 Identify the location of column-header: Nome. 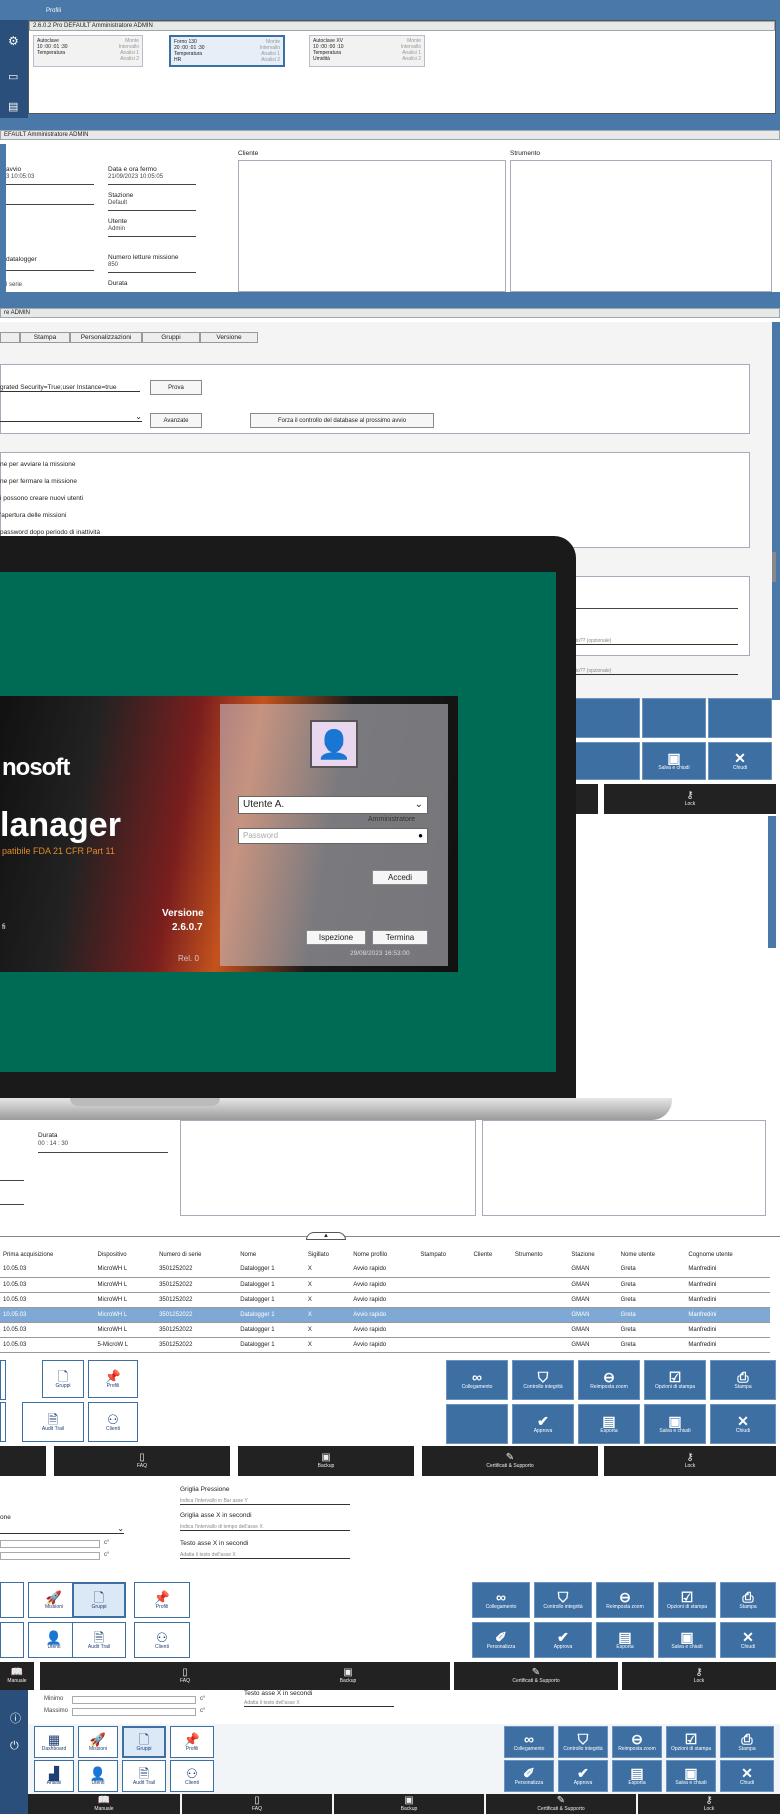
(271, 1254).